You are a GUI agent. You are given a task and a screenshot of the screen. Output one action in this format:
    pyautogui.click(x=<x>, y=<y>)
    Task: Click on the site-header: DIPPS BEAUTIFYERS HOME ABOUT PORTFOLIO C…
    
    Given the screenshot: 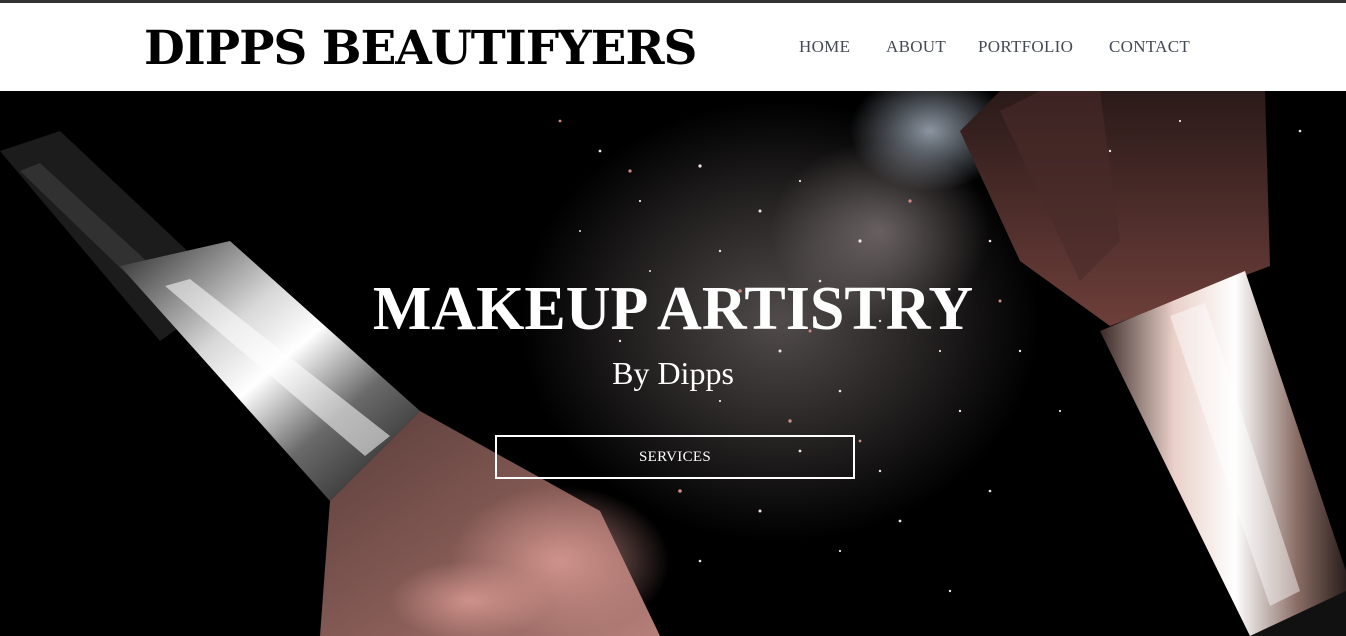 What is the action you would take?
    pyautogui.click(x=673, y=47)
    